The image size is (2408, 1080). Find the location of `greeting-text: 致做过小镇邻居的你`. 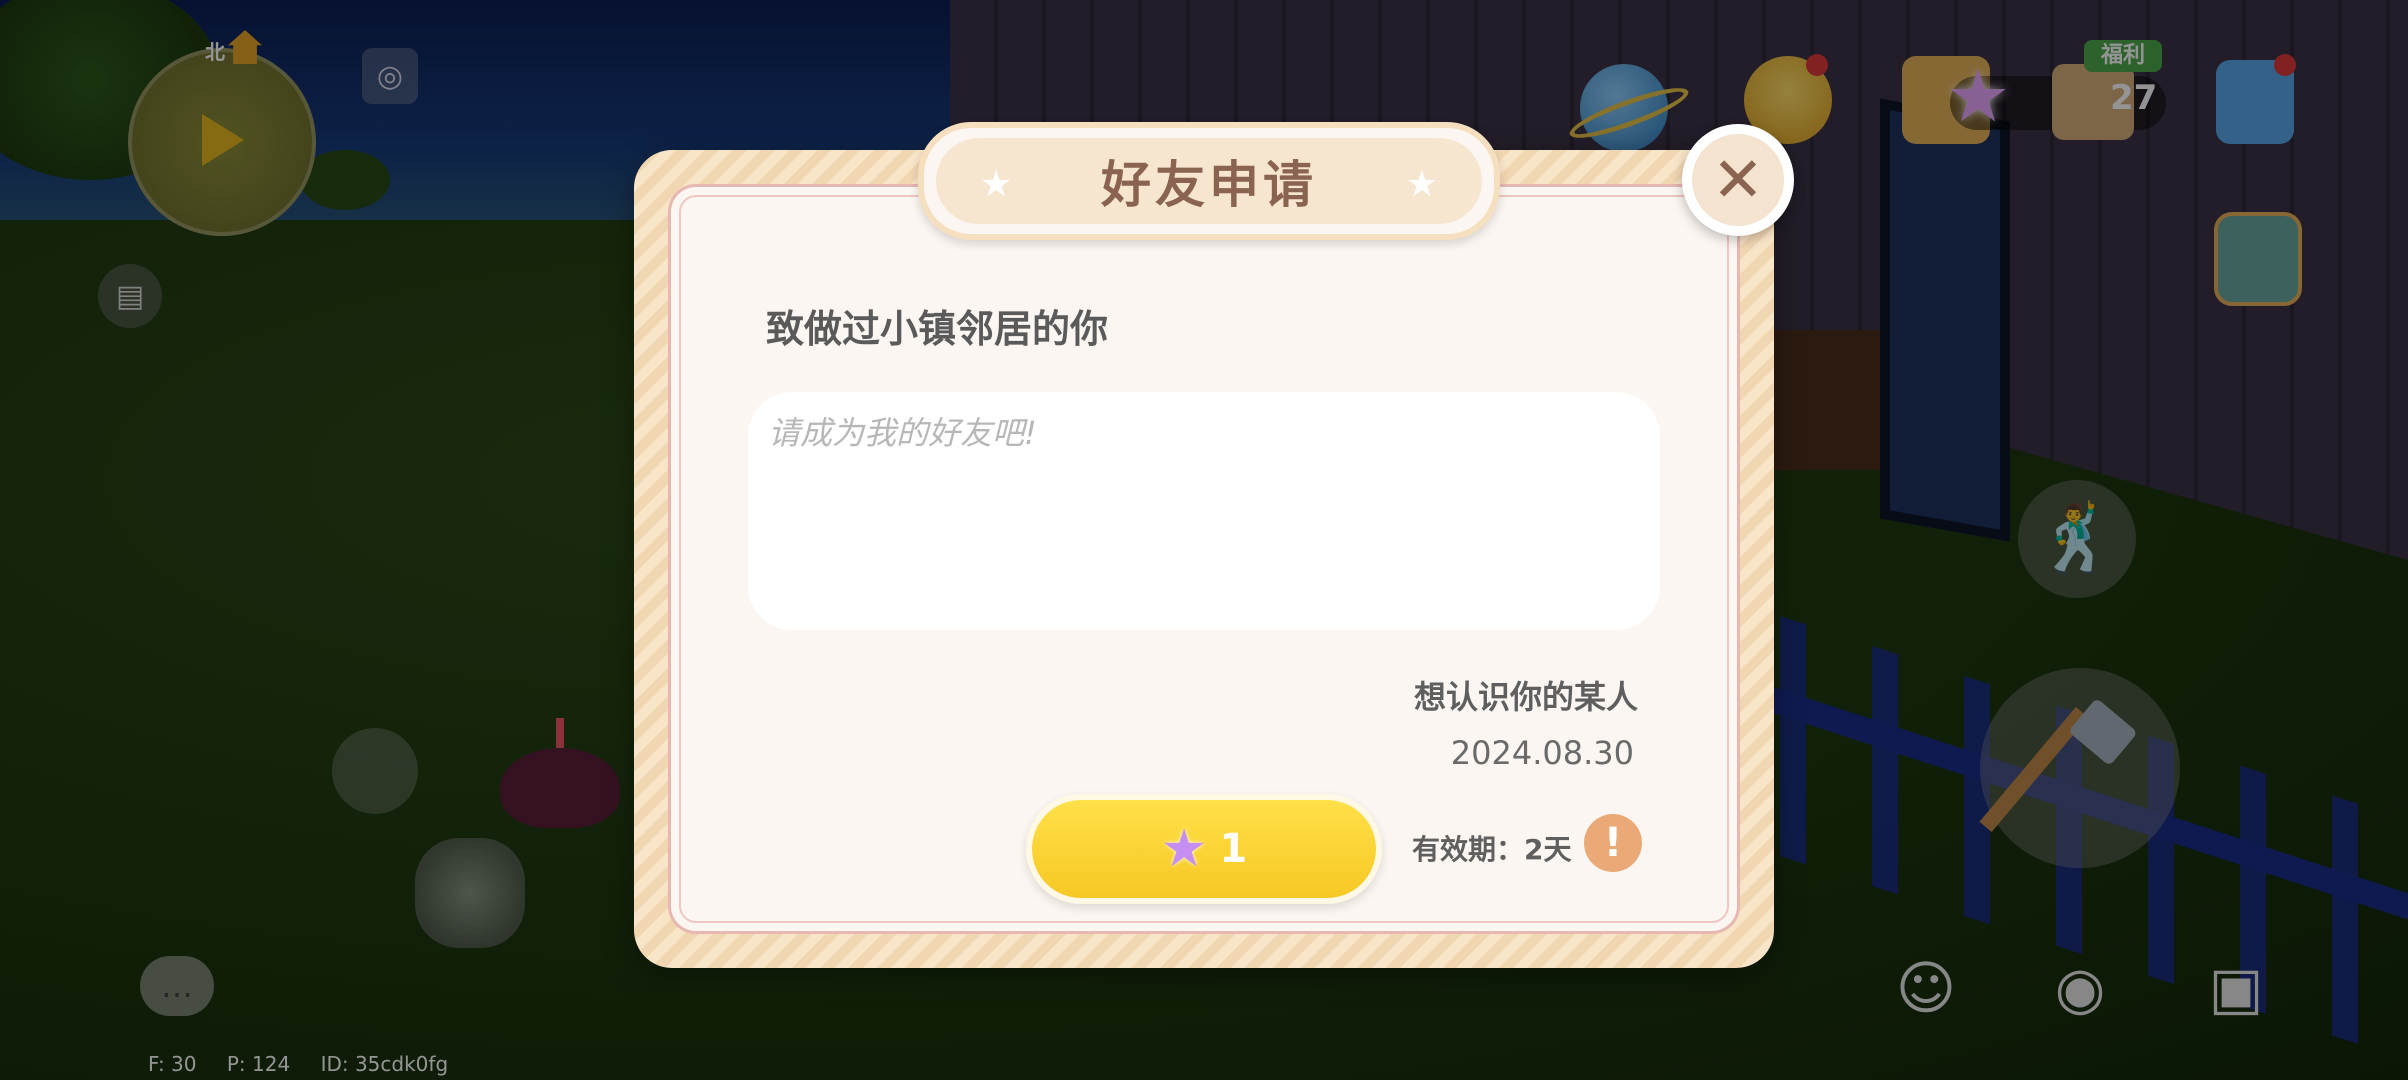

greeting-text: 致做过小镇邻居的你 is located at coordinates (937, 329).